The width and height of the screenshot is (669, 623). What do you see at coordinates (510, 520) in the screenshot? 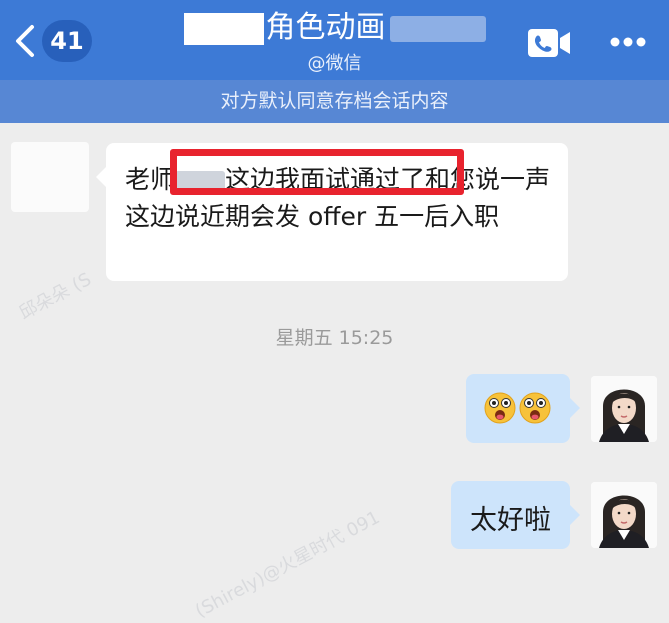
I see `reply-text: 太好啦` at bounding box center [510, 520].